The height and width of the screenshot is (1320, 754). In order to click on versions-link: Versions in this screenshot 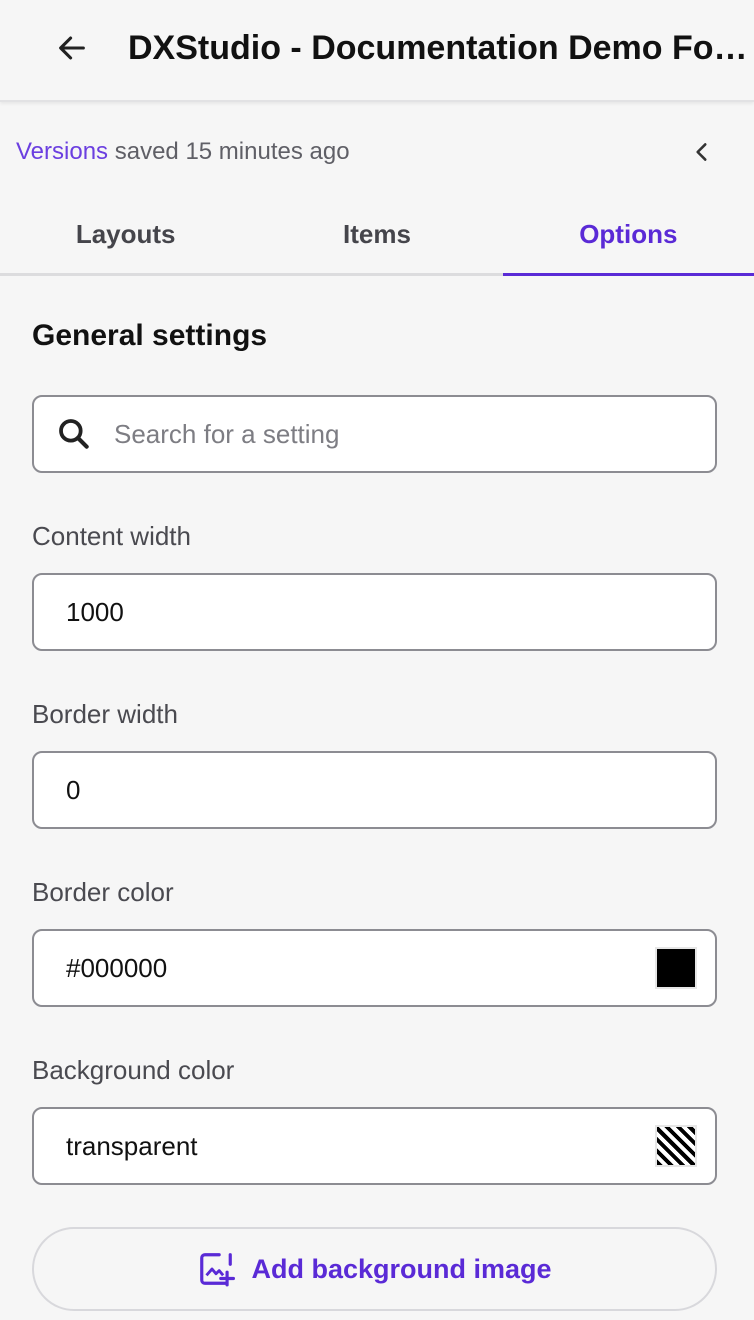, I will do `click(62, 151)`.